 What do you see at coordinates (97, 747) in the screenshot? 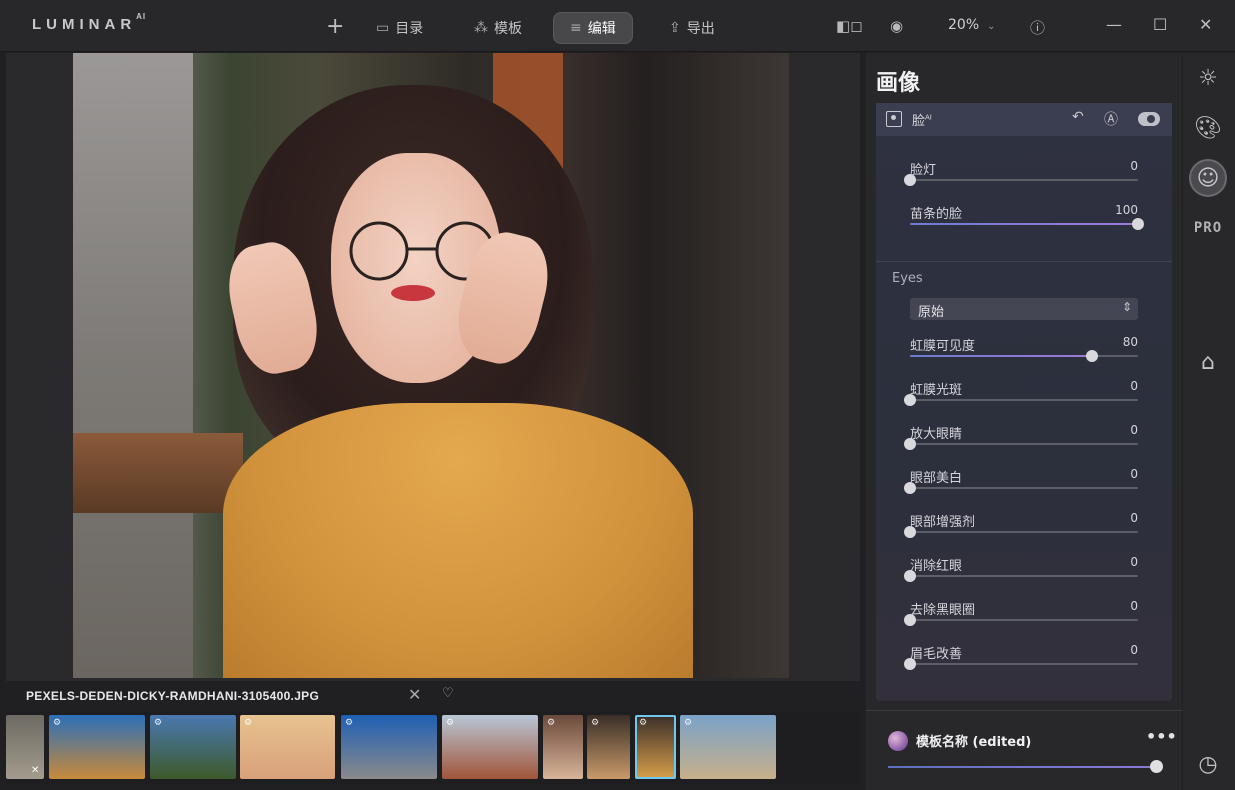
I see `thumb-mountain: ⚙` at bounding box center [97, 747].